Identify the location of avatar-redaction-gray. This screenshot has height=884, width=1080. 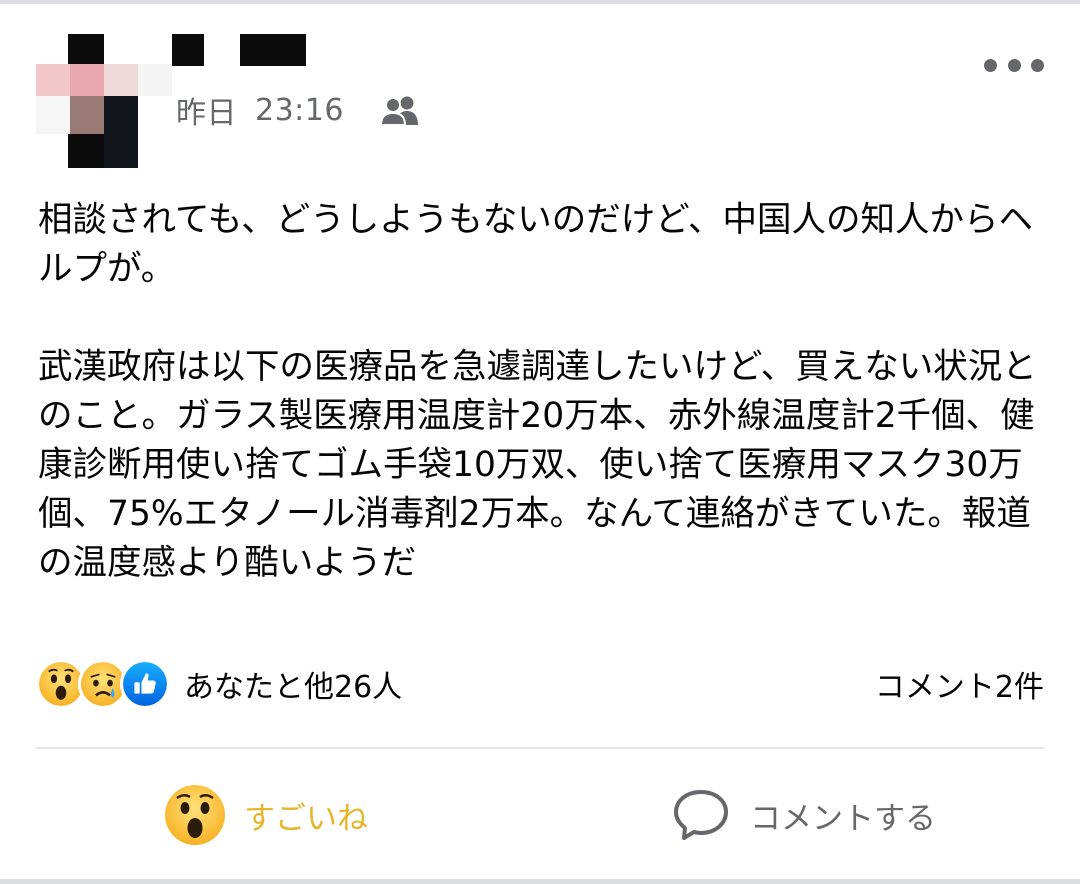
(53, 115).